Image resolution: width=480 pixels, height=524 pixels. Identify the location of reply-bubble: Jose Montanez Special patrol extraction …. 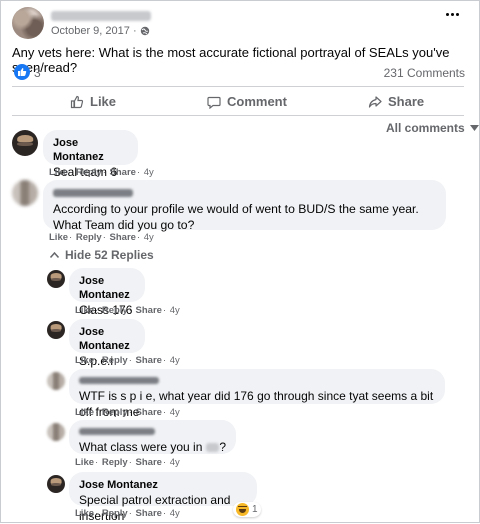
(163, 497).